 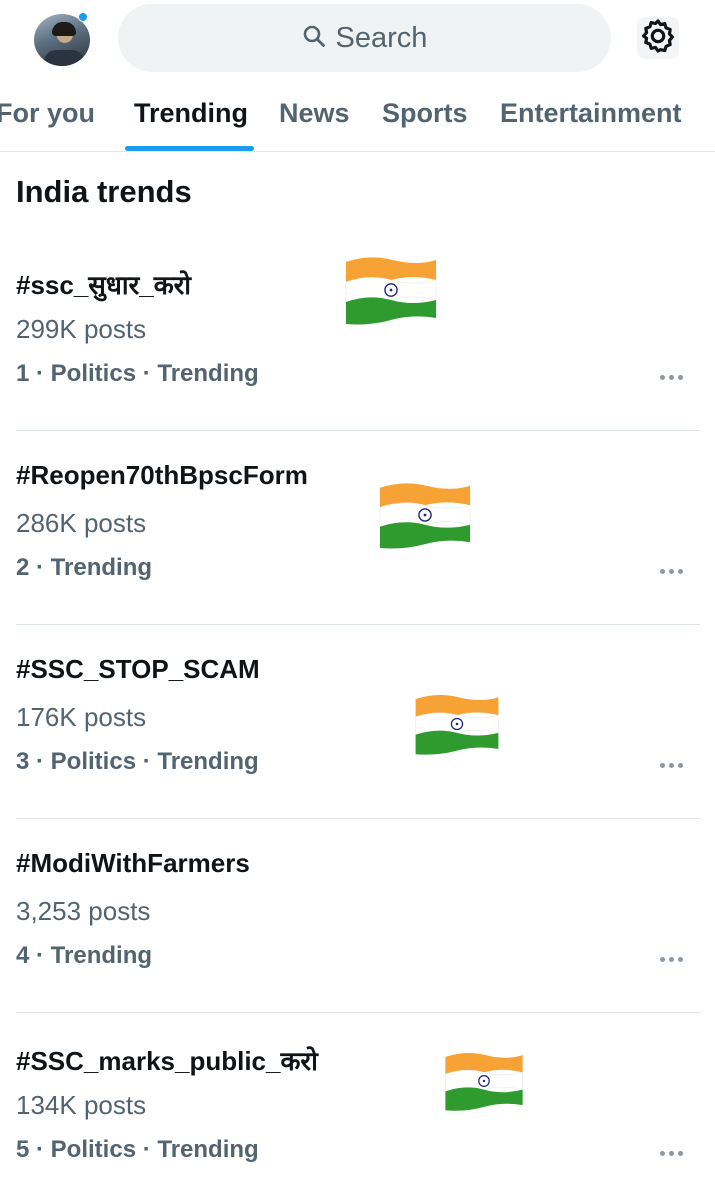 What do you see at coordinates (314, 38) in the screenshot?
I see `search-icon` at bounding box center [314, 38].